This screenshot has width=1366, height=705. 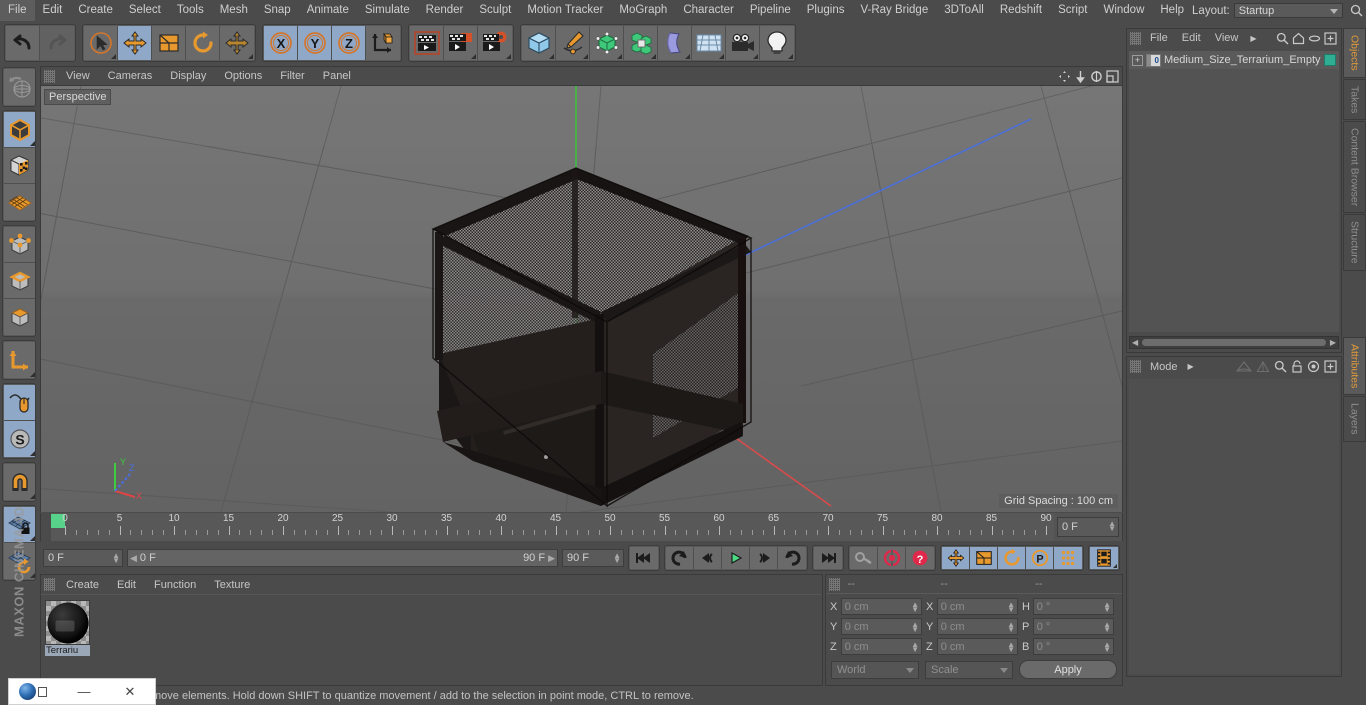 What do you see at coordinates (770, 10) in the screenshot?
I see `menu-pipeline: Pipeline` at bounding box center [770, 10].